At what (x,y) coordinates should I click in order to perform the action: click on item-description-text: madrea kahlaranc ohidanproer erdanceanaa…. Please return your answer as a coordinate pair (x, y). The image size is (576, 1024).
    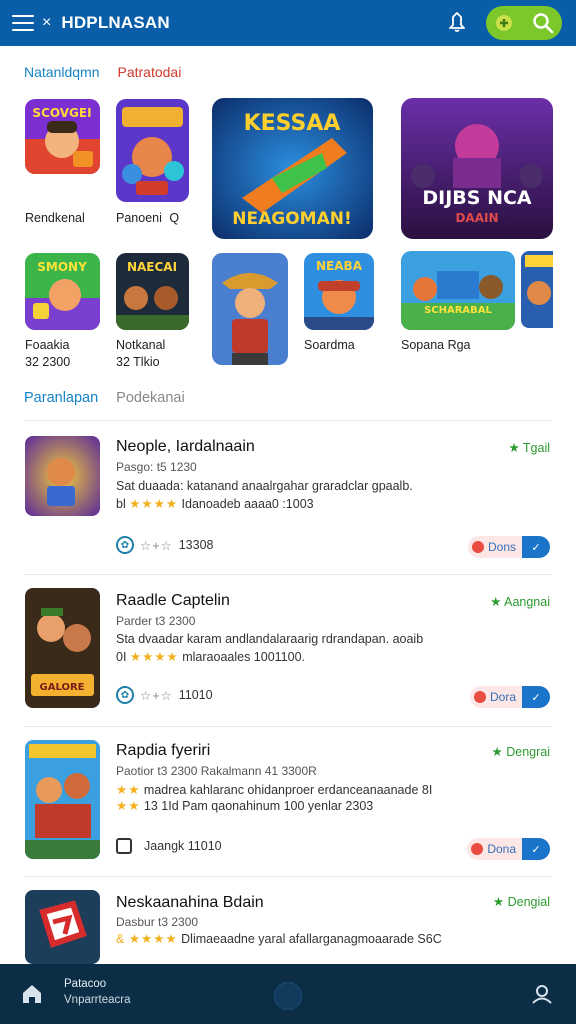
    Looking at the image, I should click on (288, 790).